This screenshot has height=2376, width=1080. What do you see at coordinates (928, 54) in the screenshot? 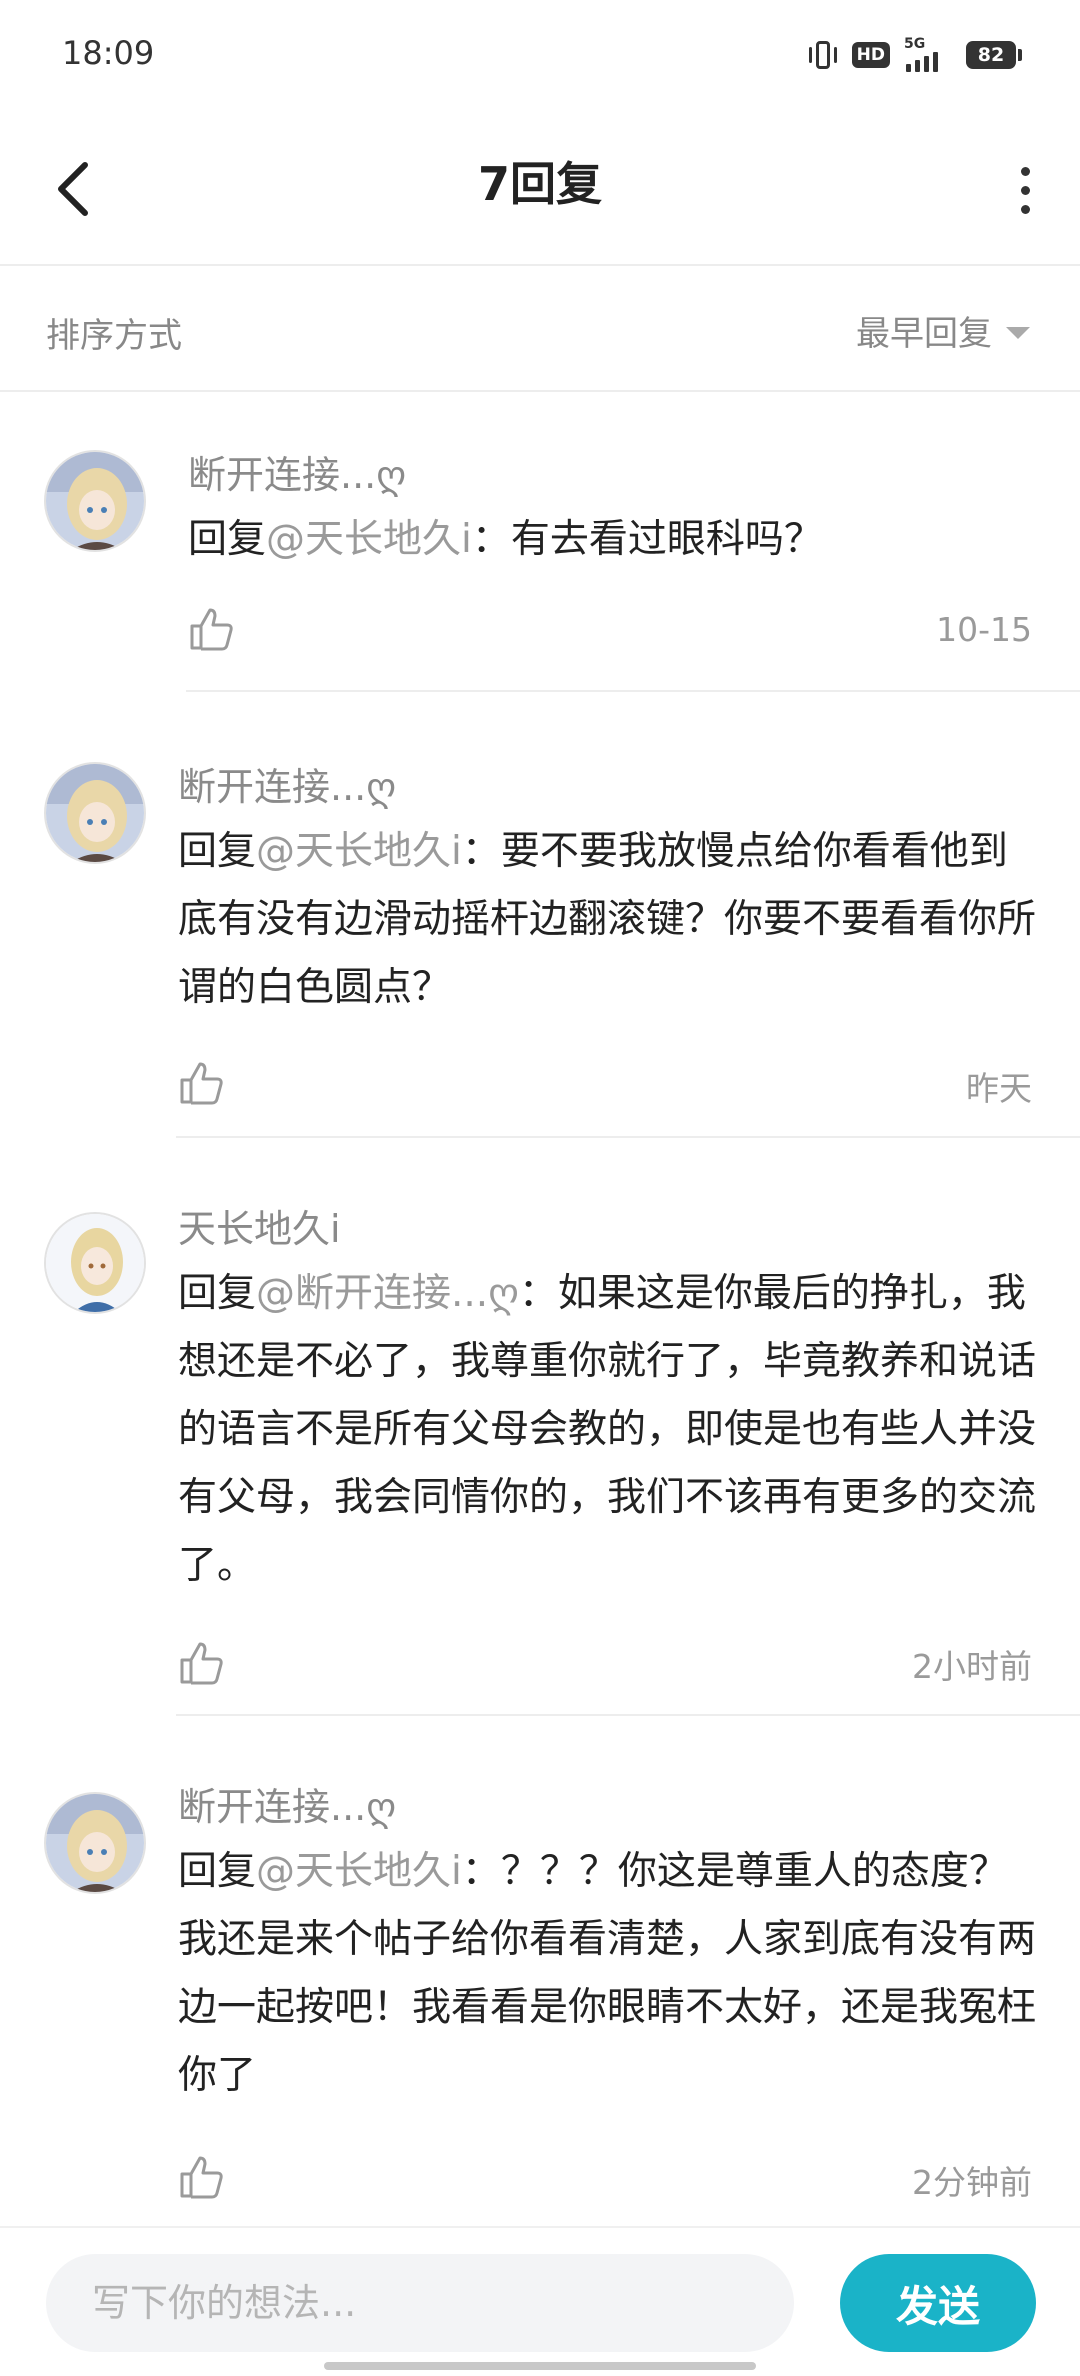
I see `signal-icon: 5G` at bounding box center [928, 54].